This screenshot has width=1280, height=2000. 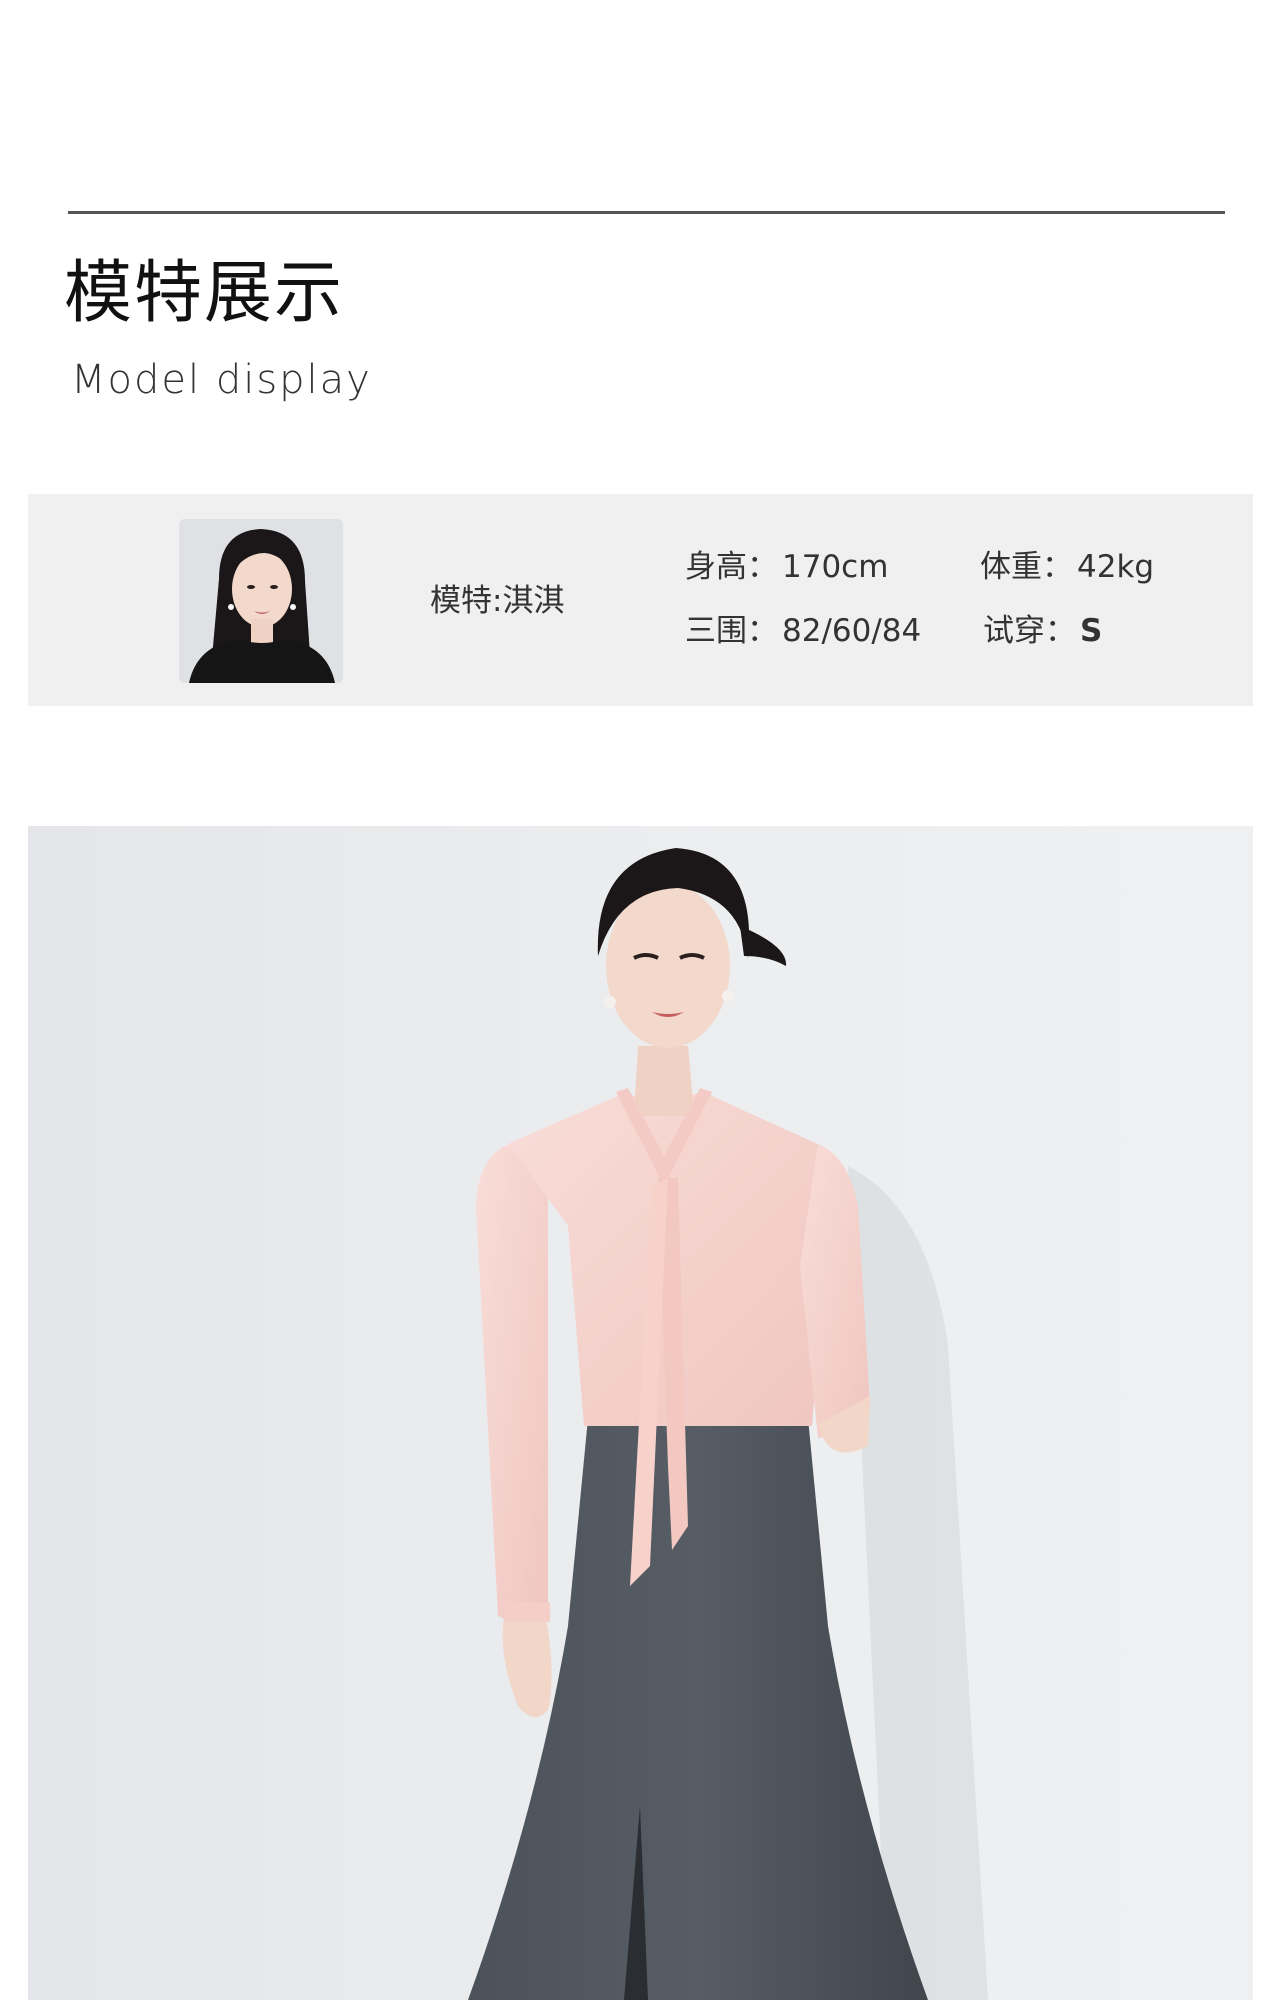 I want to click on model-weight: 体重： 42kg, so click(x=1067, y=567).